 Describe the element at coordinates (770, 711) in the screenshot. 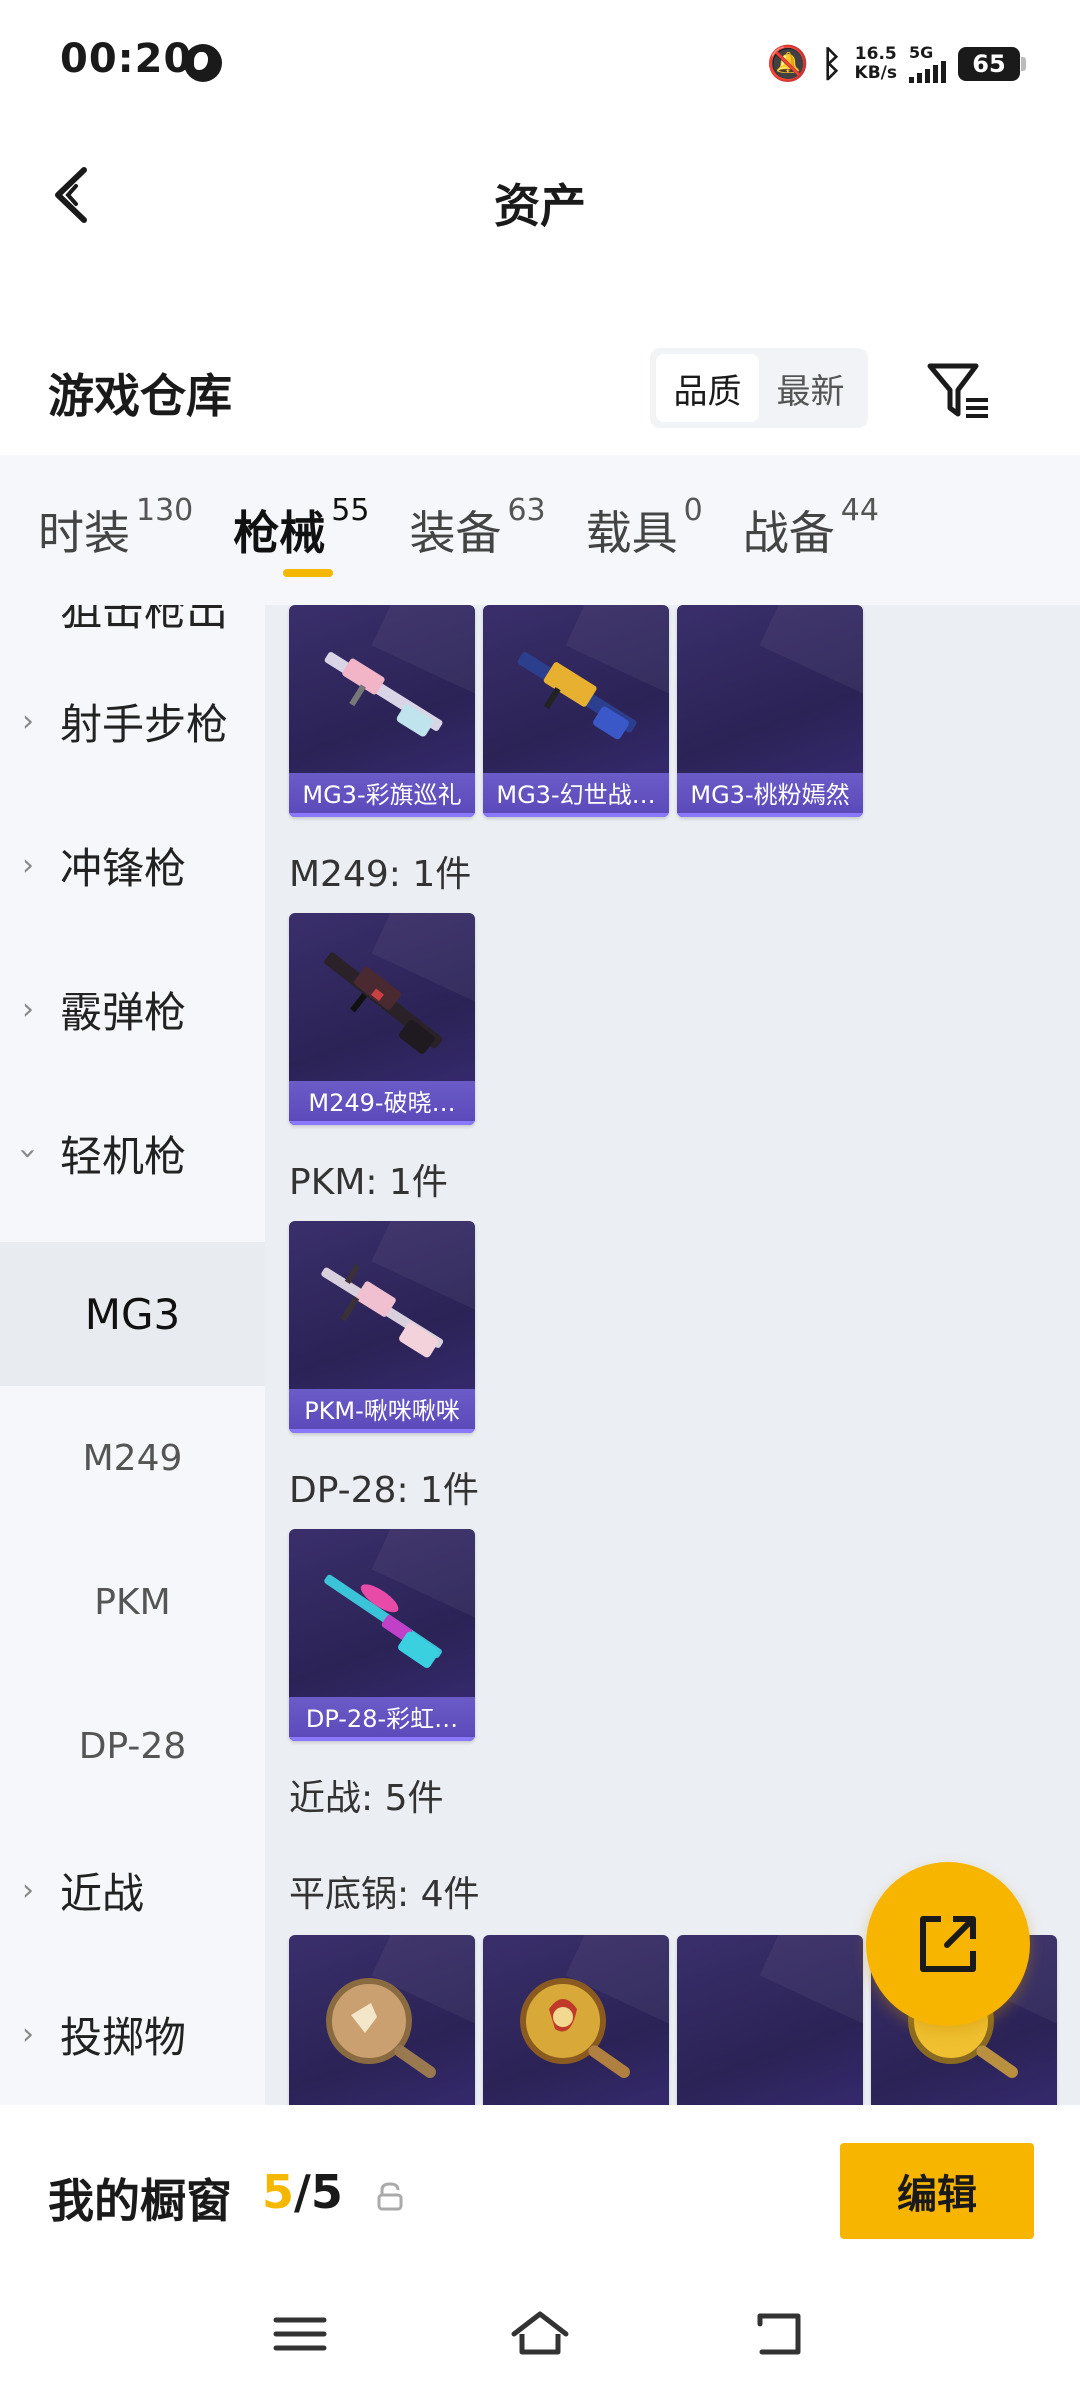

I see `item-card: MG3-桃粉嫣然` at that location.